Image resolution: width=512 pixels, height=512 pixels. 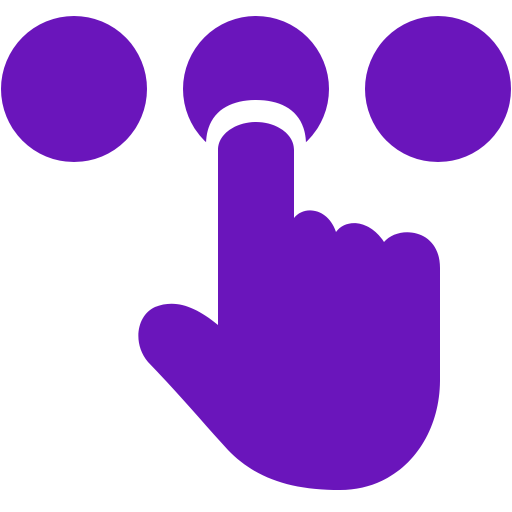 What do you see at coordinates (74, 89) in the screenshot?
I see `dot-left-icon` at bounding box center [74, 89].